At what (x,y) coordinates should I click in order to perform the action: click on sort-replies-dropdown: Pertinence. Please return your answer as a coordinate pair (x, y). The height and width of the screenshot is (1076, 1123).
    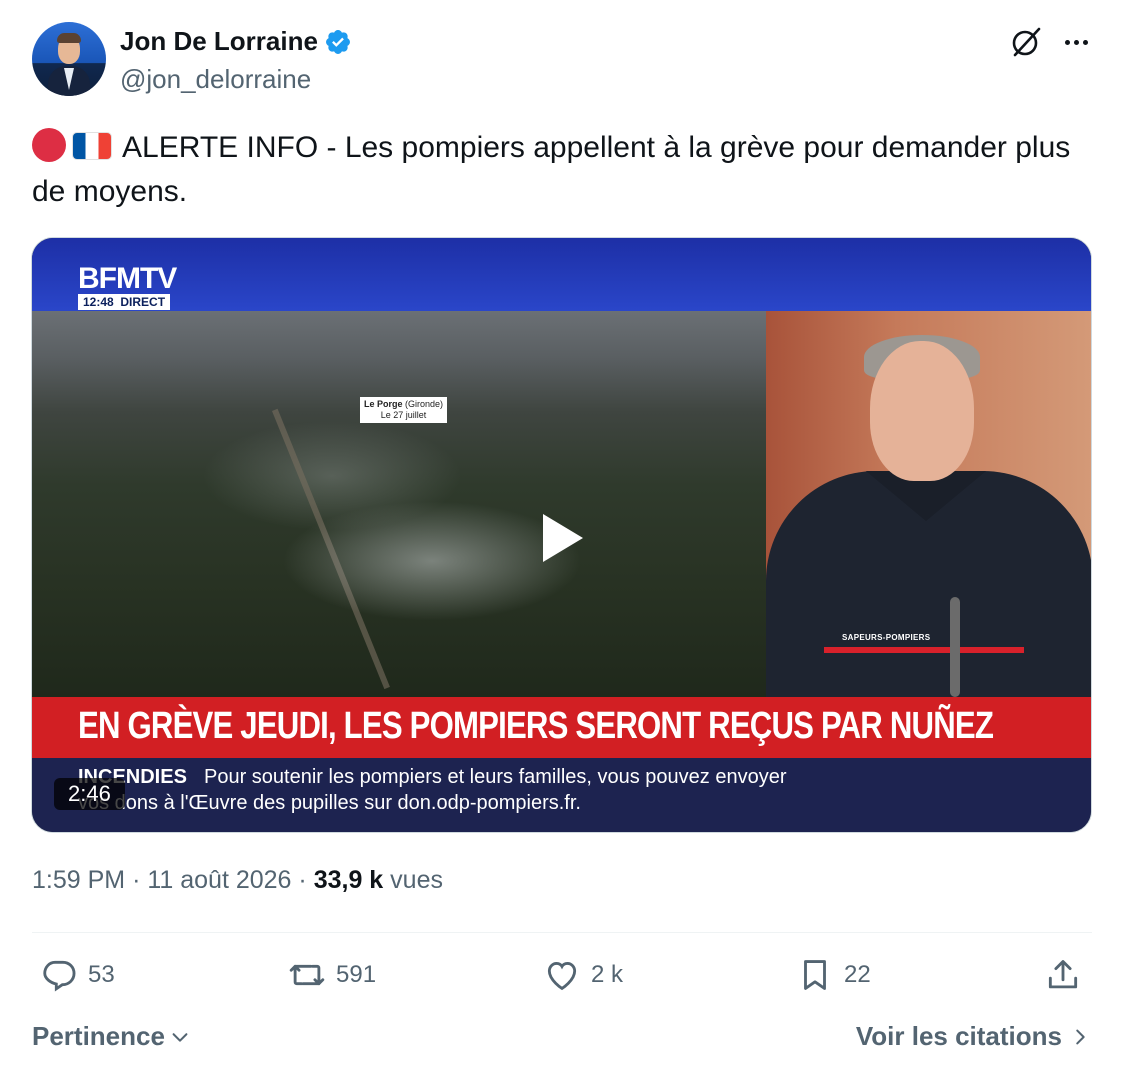
    Looking at the image, I should click on (111, 1036).